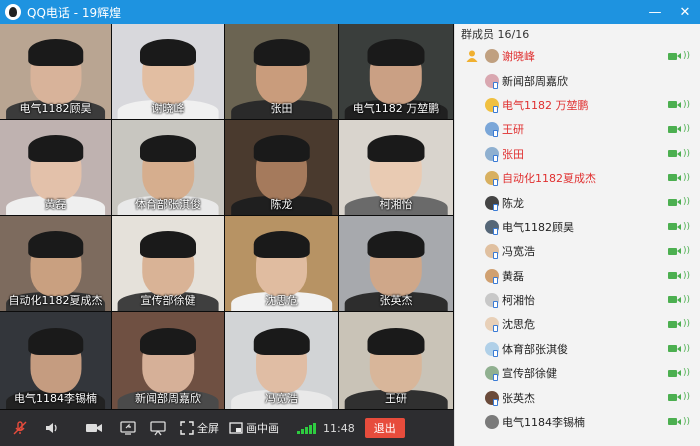 The height and width of the screenshot is (446, 700). What do you see at coordinates (535, 349) in the screenshot?
I see `member-name: 体育部张淇俊` at bounding box center [535, 349].